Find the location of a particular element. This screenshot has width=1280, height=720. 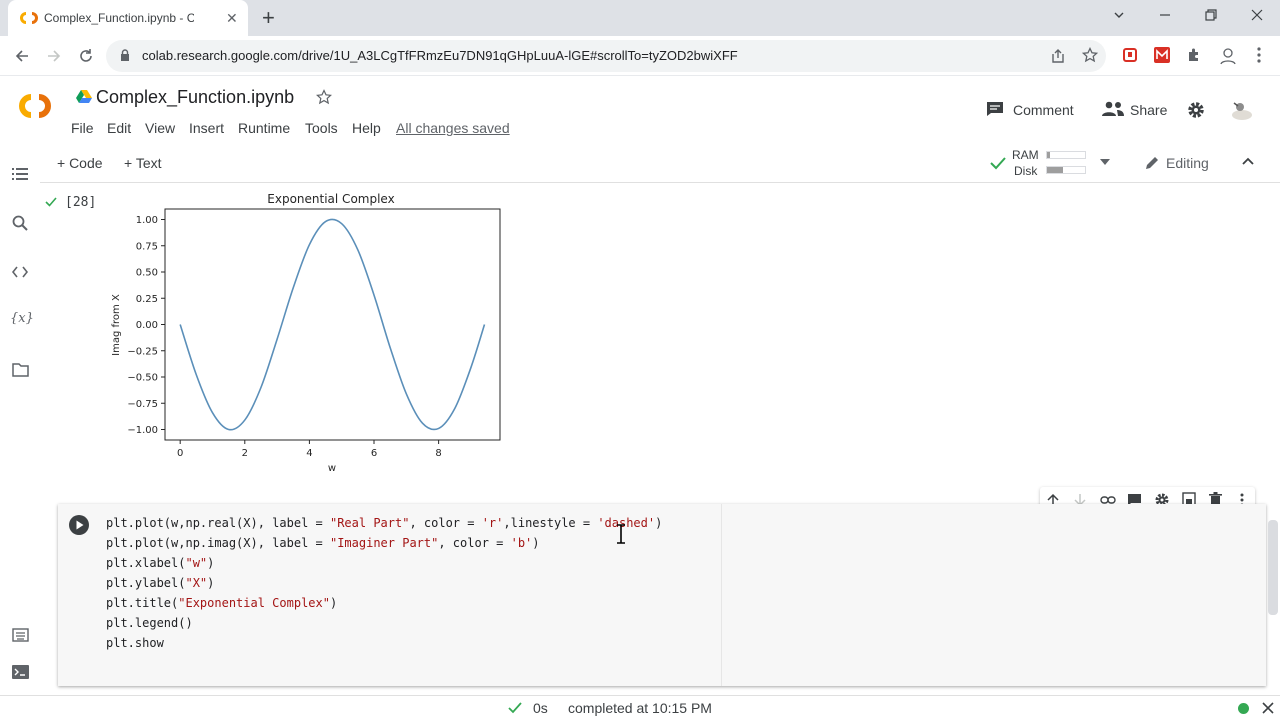

tab-search-icon is located at coordinates (1119, 15).